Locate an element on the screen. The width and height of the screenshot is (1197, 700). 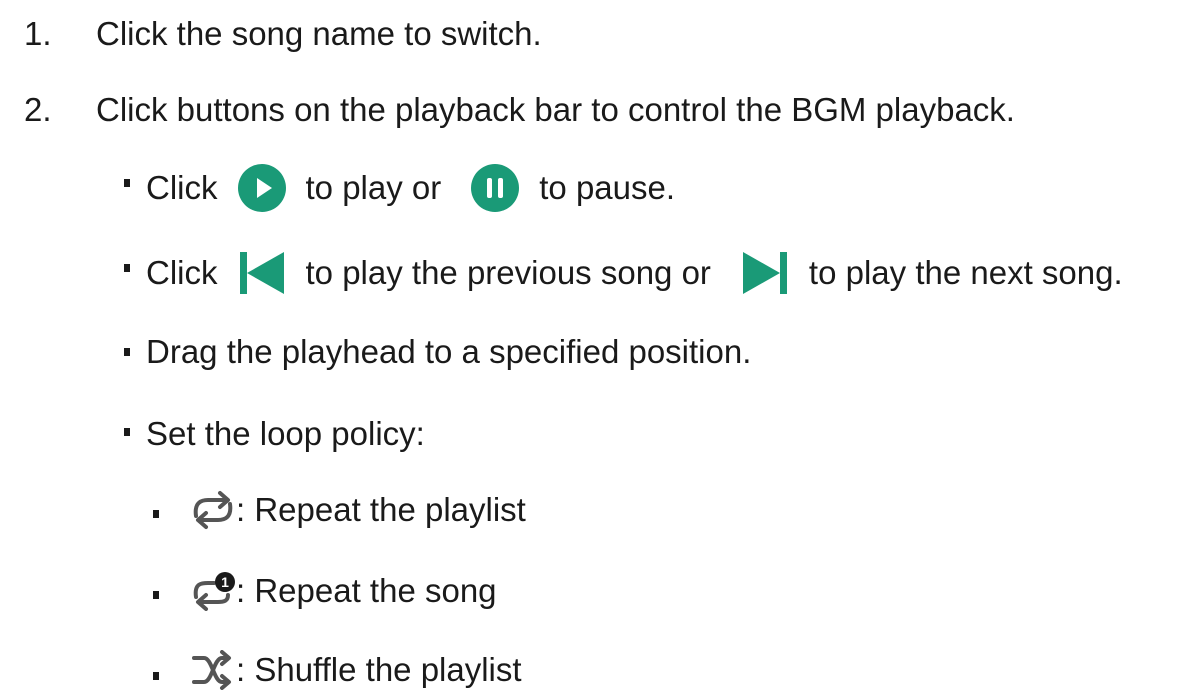
previous-text: to play the previous song or is located at coordinates (508, 272).